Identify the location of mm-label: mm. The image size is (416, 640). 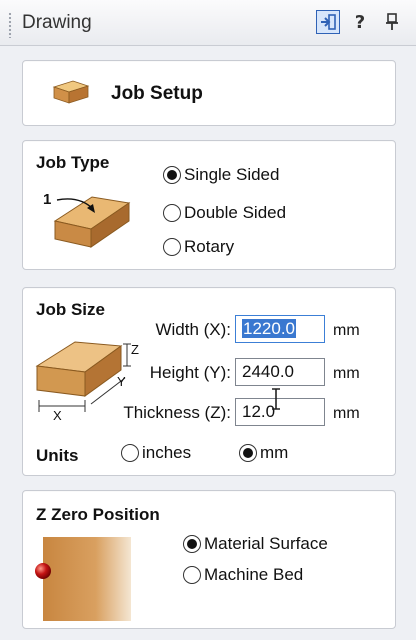
(274, 452).